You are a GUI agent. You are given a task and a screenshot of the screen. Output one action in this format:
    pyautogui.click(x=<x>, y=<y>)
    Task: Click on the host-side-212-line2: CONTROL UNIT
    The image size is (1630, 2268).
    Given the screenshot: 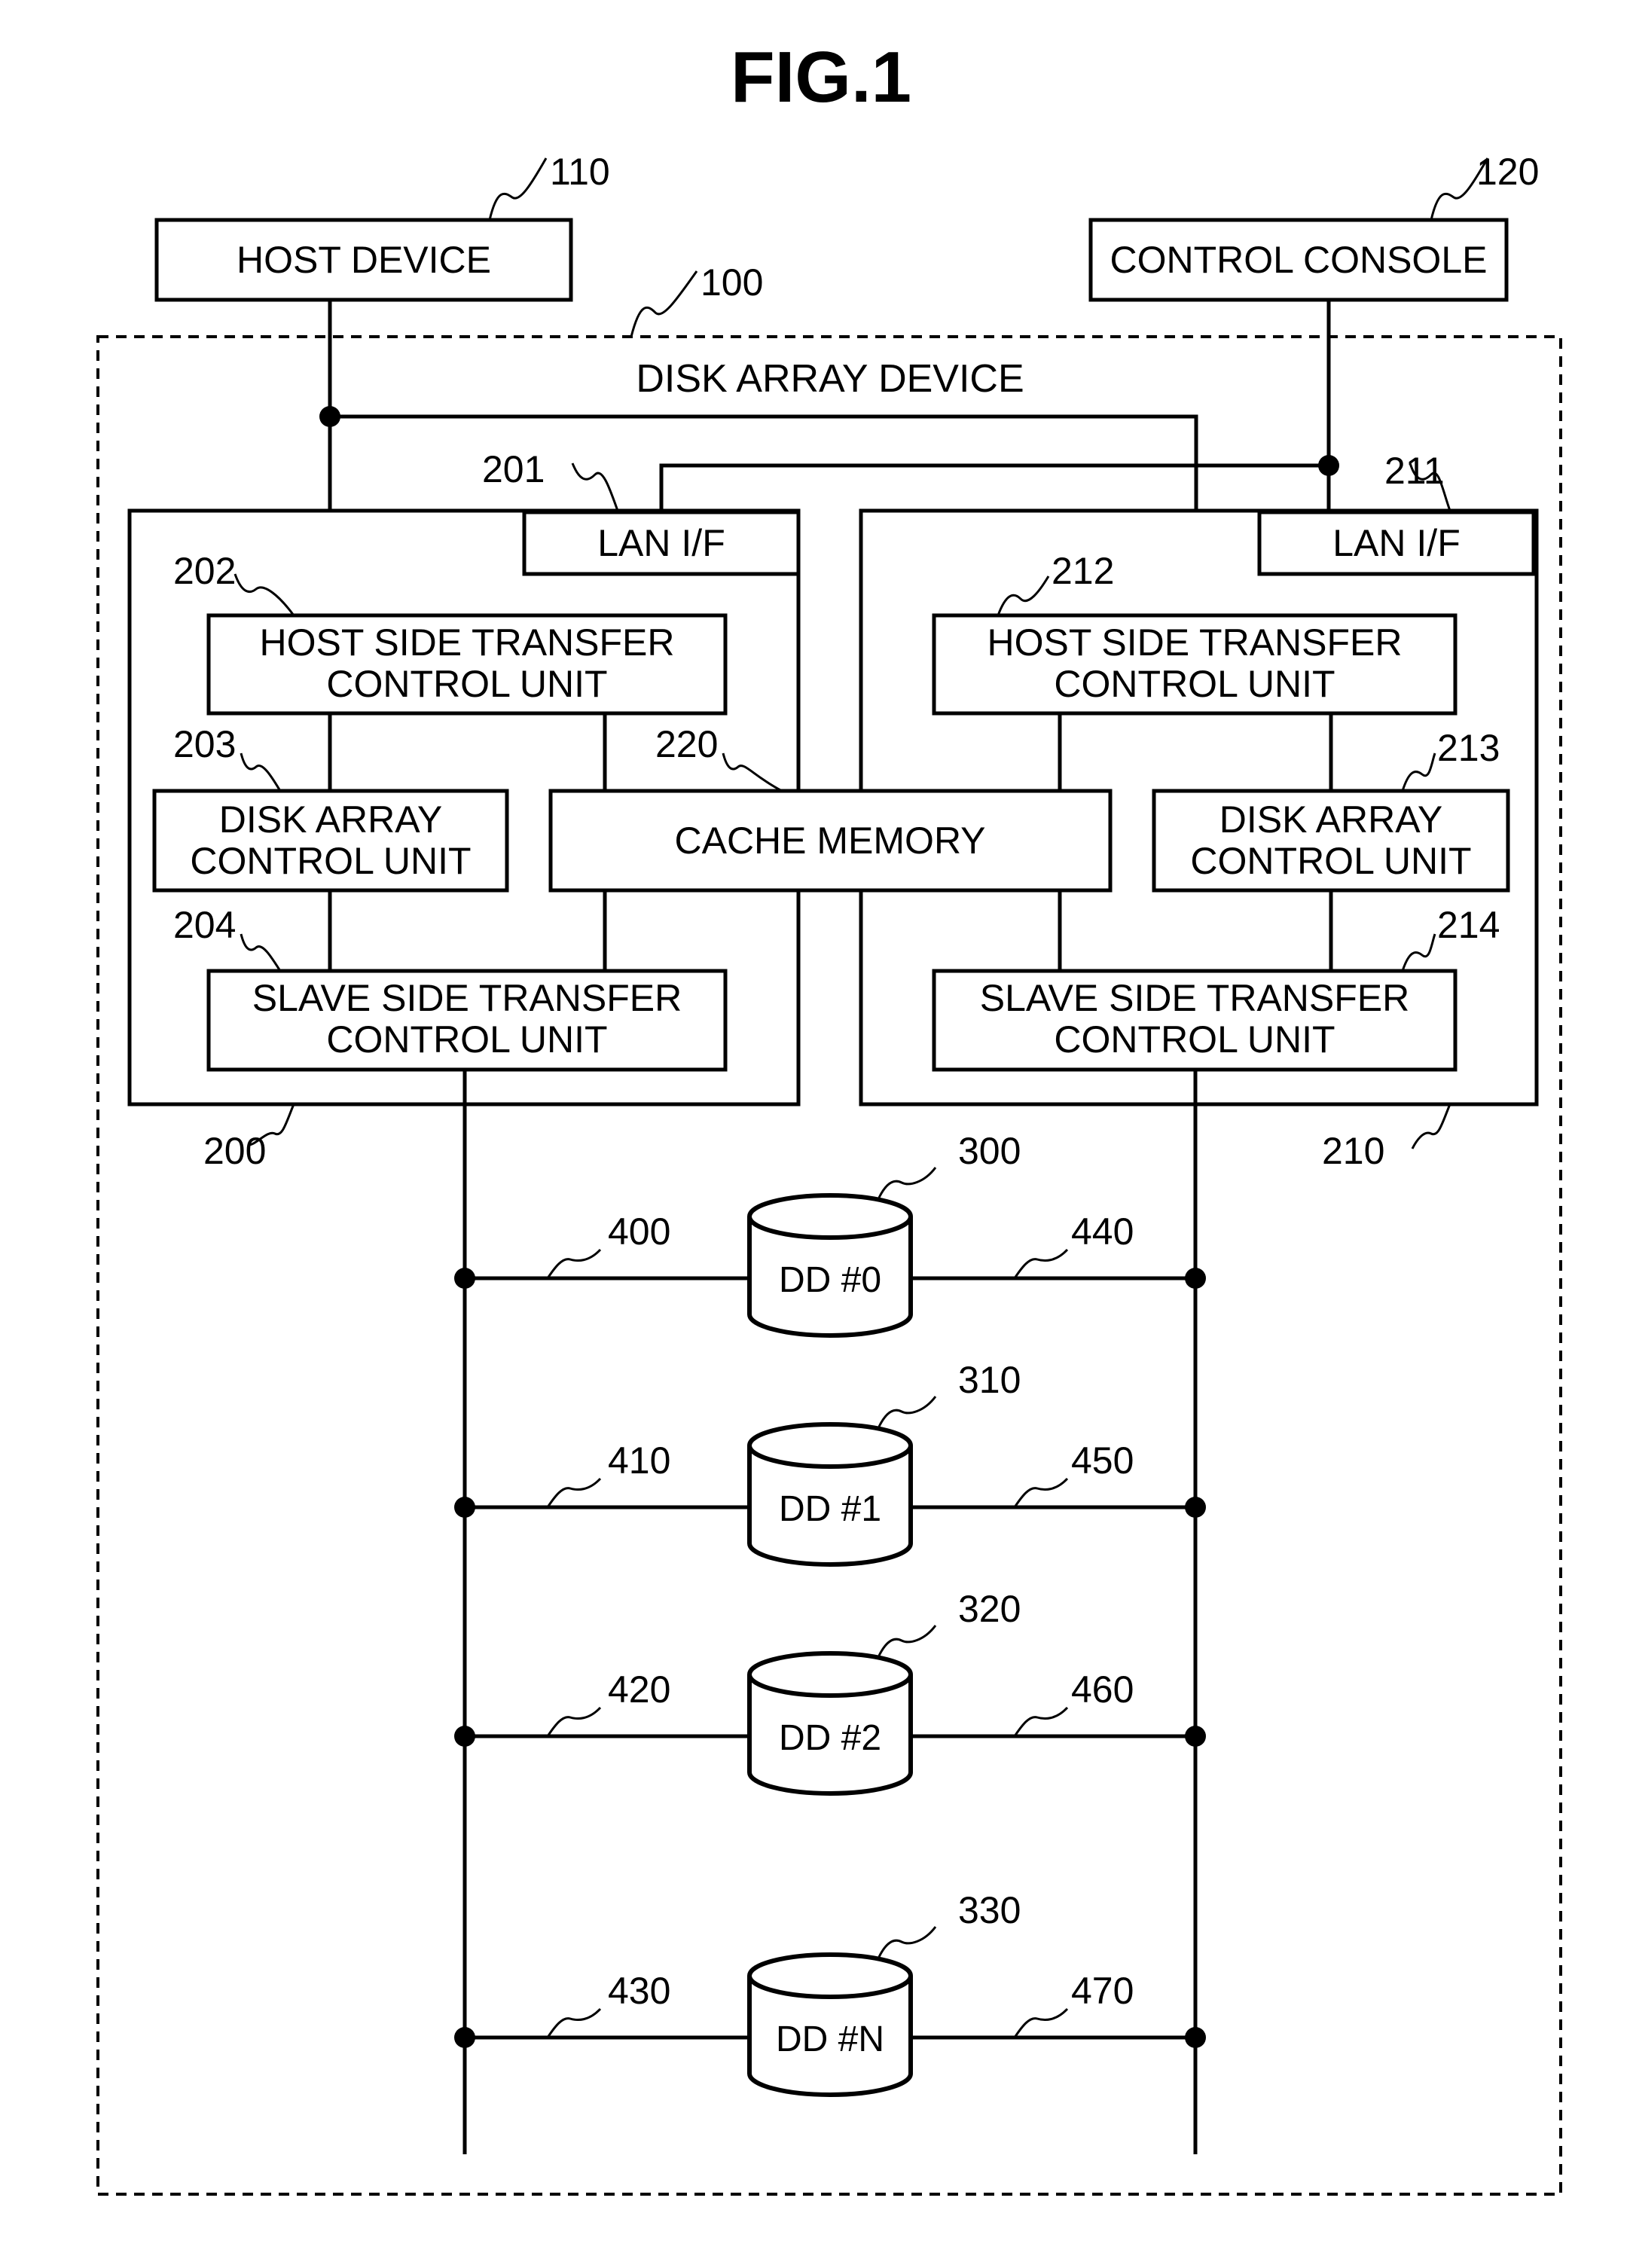 What is the action you would take?
    pyautogui.click(x=1194, y=684)
    